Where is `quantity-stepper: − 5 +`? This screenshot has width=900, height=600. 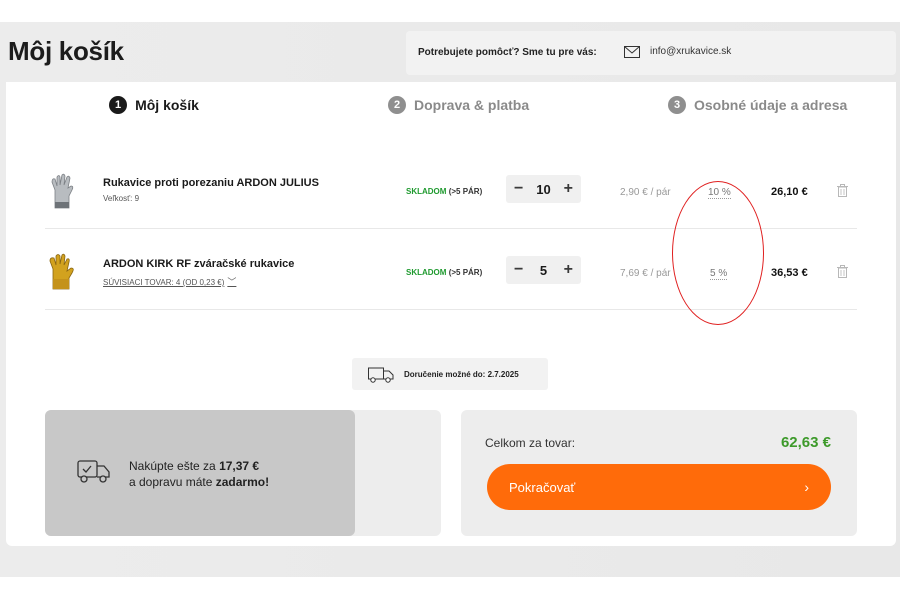
quantity-stepper: − 5 + is located at coordinates (543, 270).